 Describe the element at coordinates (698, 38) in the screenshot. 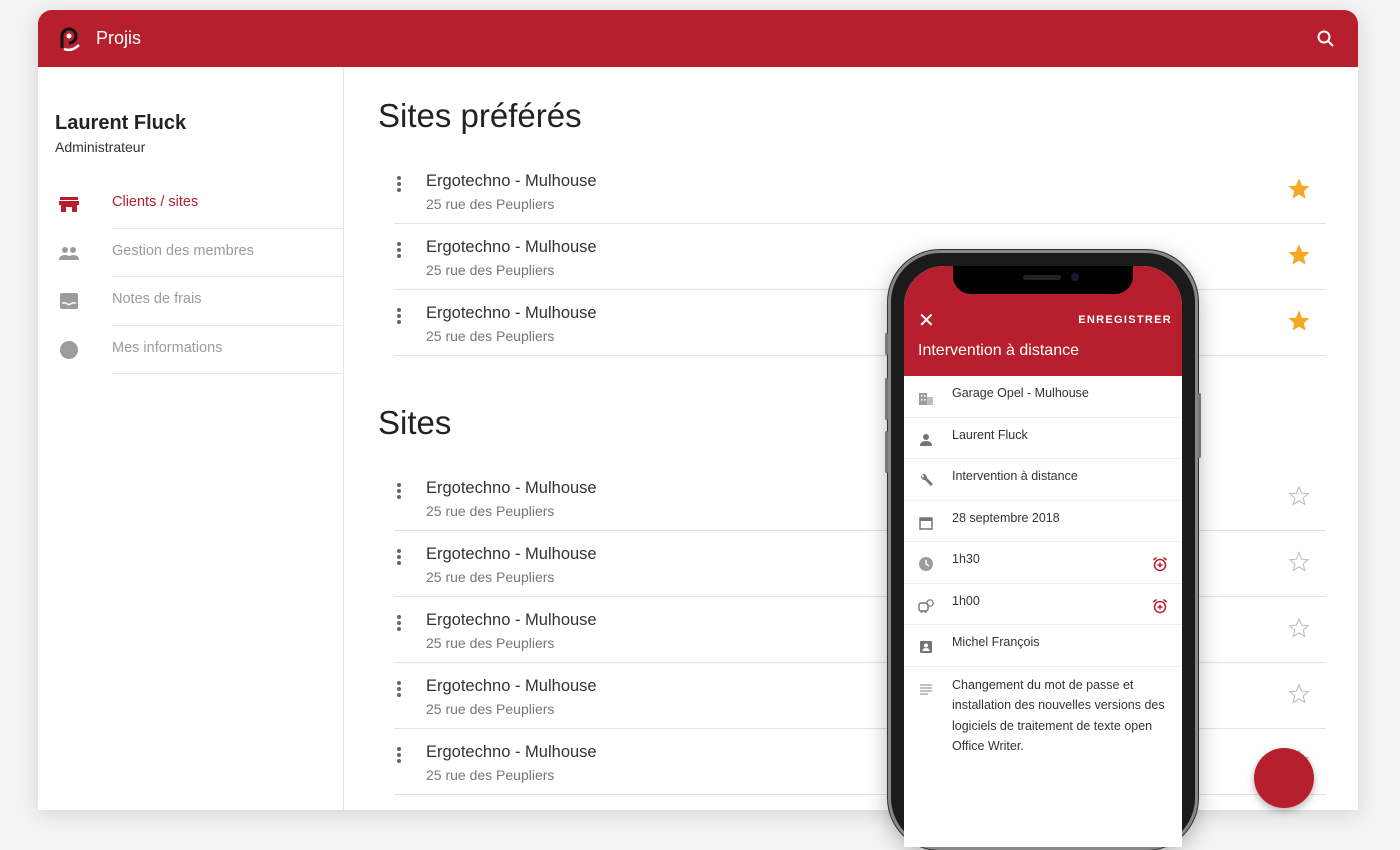

I see `top-app-bar: Projis` at that location.